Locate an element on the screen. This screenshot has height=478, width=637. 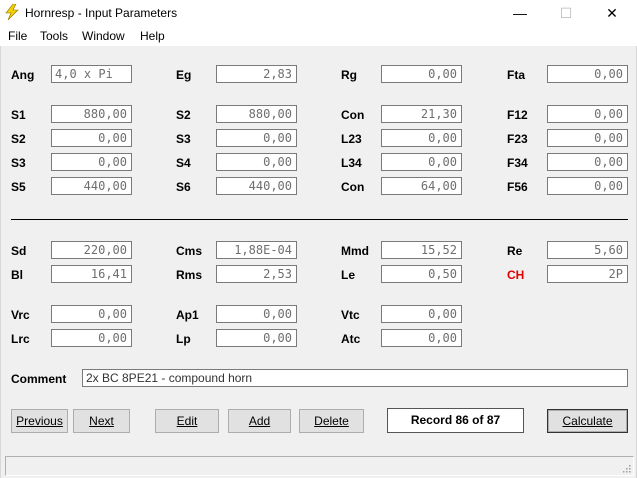
field-con: 64,00 is located at coordinates (421, 186).